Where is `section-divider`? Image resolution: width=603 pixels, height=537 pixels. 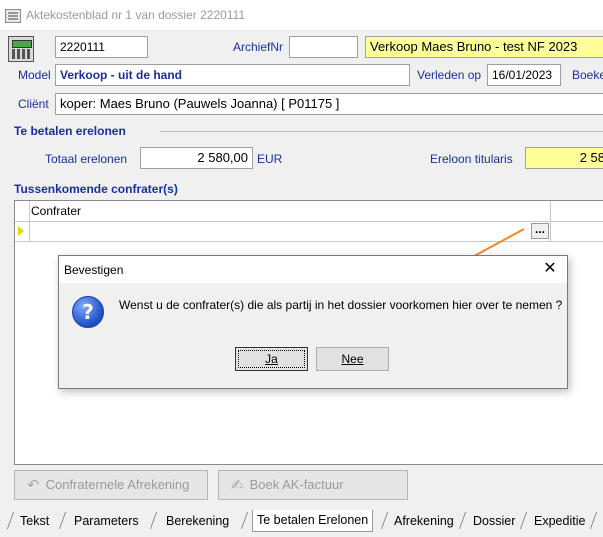
section-divider is located at coordinates (381, 131).